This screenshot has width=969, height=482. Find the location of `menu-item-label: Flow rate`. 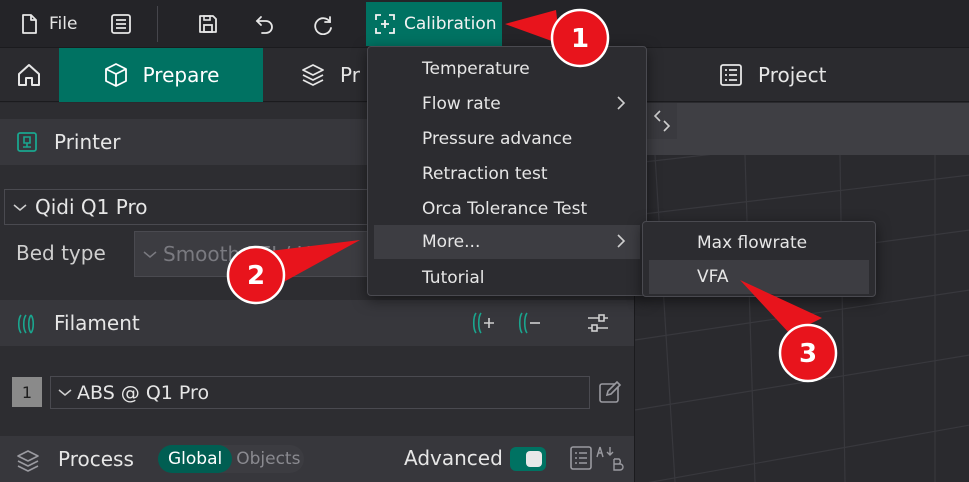

menu-item-label: Flow rate is located at coordinates (461, 104).